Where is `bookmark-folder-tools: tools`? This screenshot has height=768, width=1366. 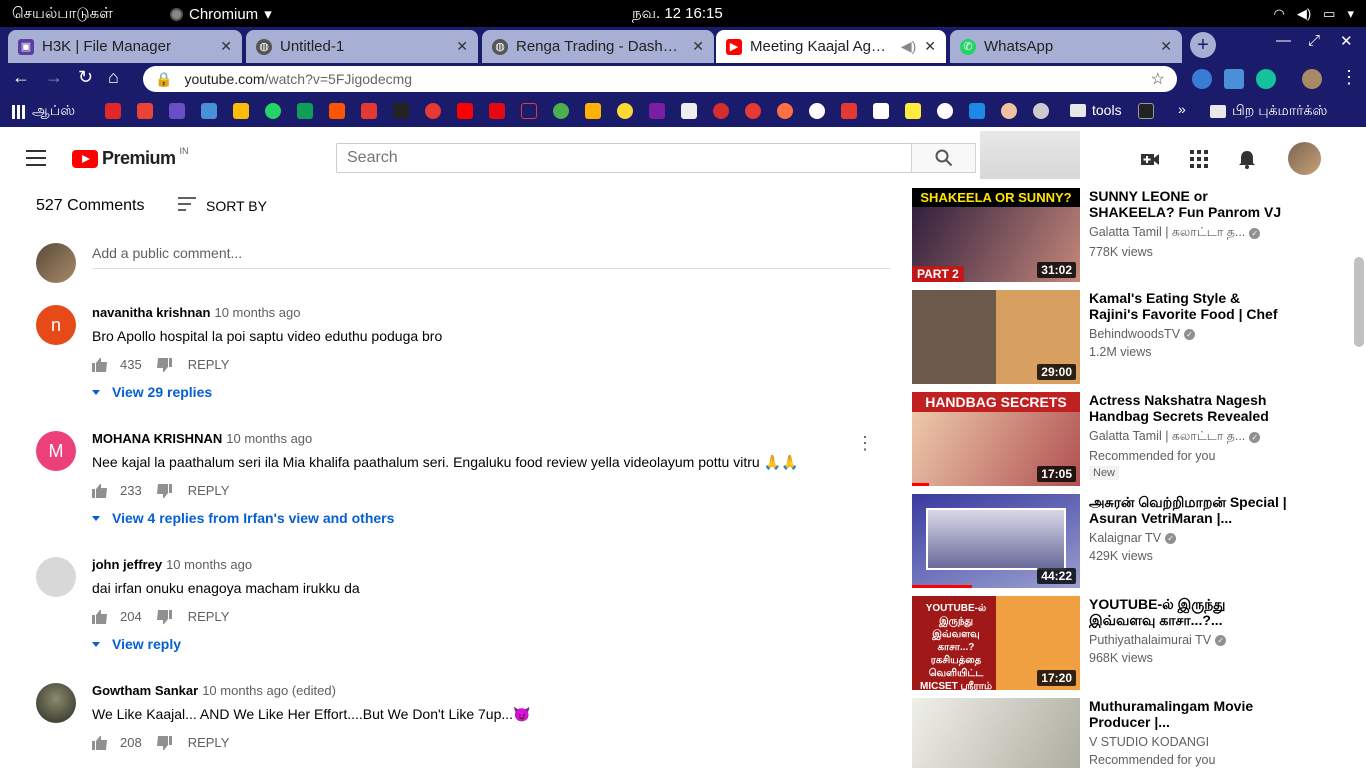 bookmark-folder-tools: tools is located at coordinates (1096, 110).